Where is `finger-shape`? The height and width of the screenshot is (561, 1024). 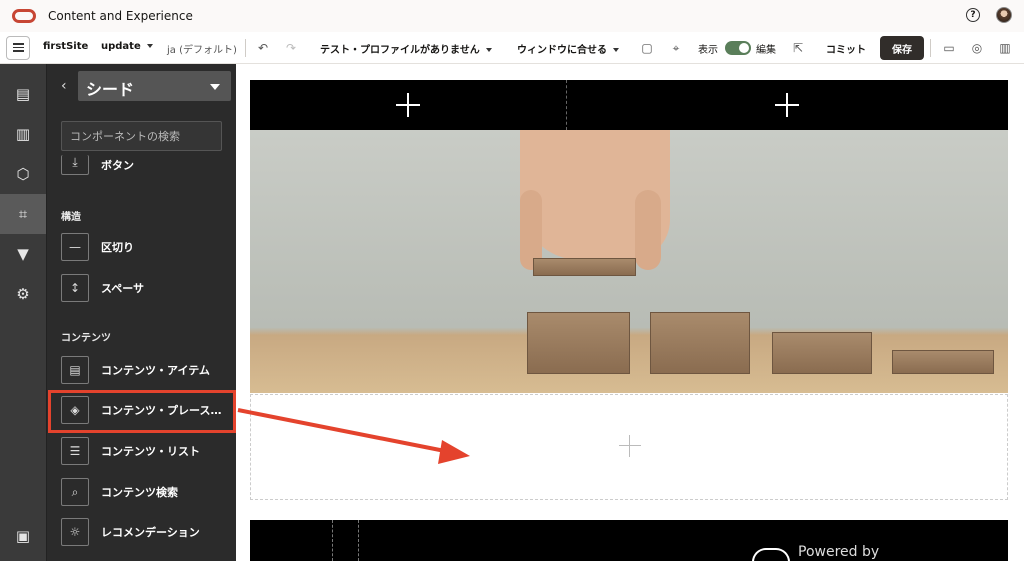
finger-shape is located at coordinates (648, 230).